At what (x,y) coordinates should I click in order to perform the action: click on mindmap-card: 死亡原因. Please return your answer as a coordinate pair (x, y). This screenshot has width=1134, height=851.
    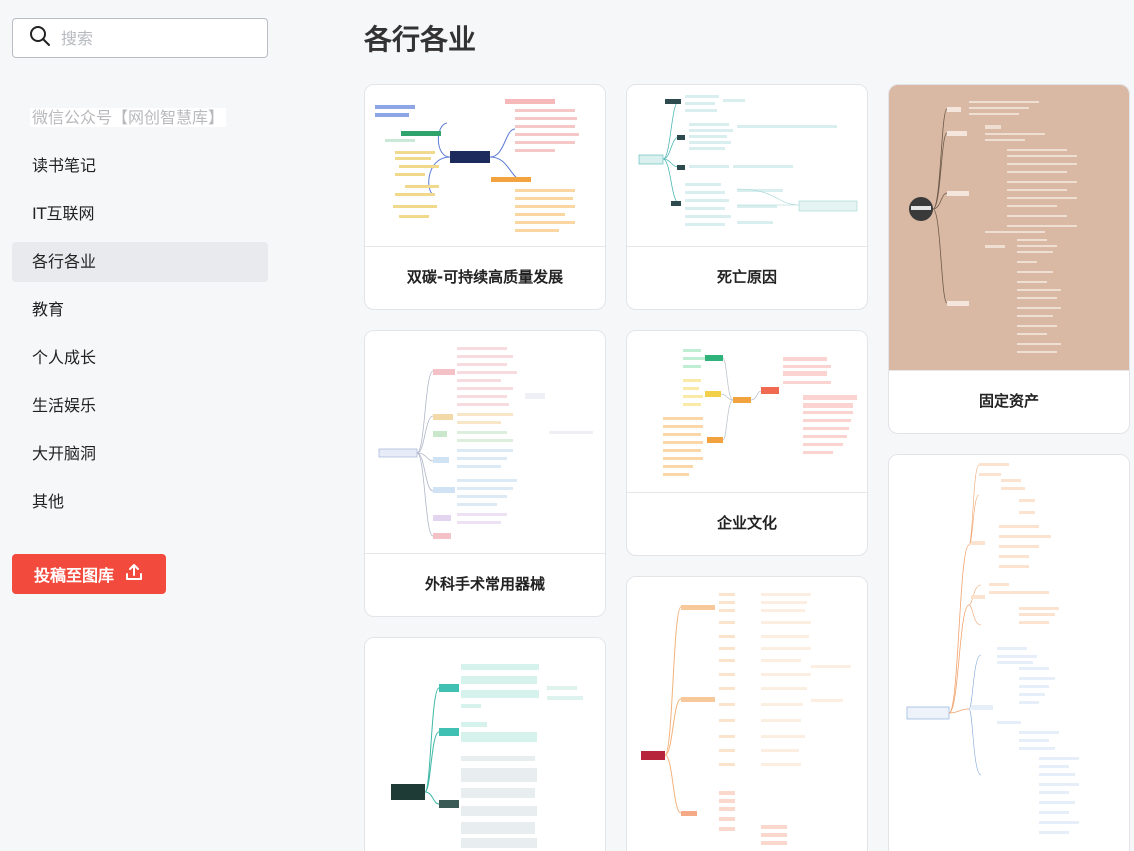
    Looking at the image, I should click on (747, 197).